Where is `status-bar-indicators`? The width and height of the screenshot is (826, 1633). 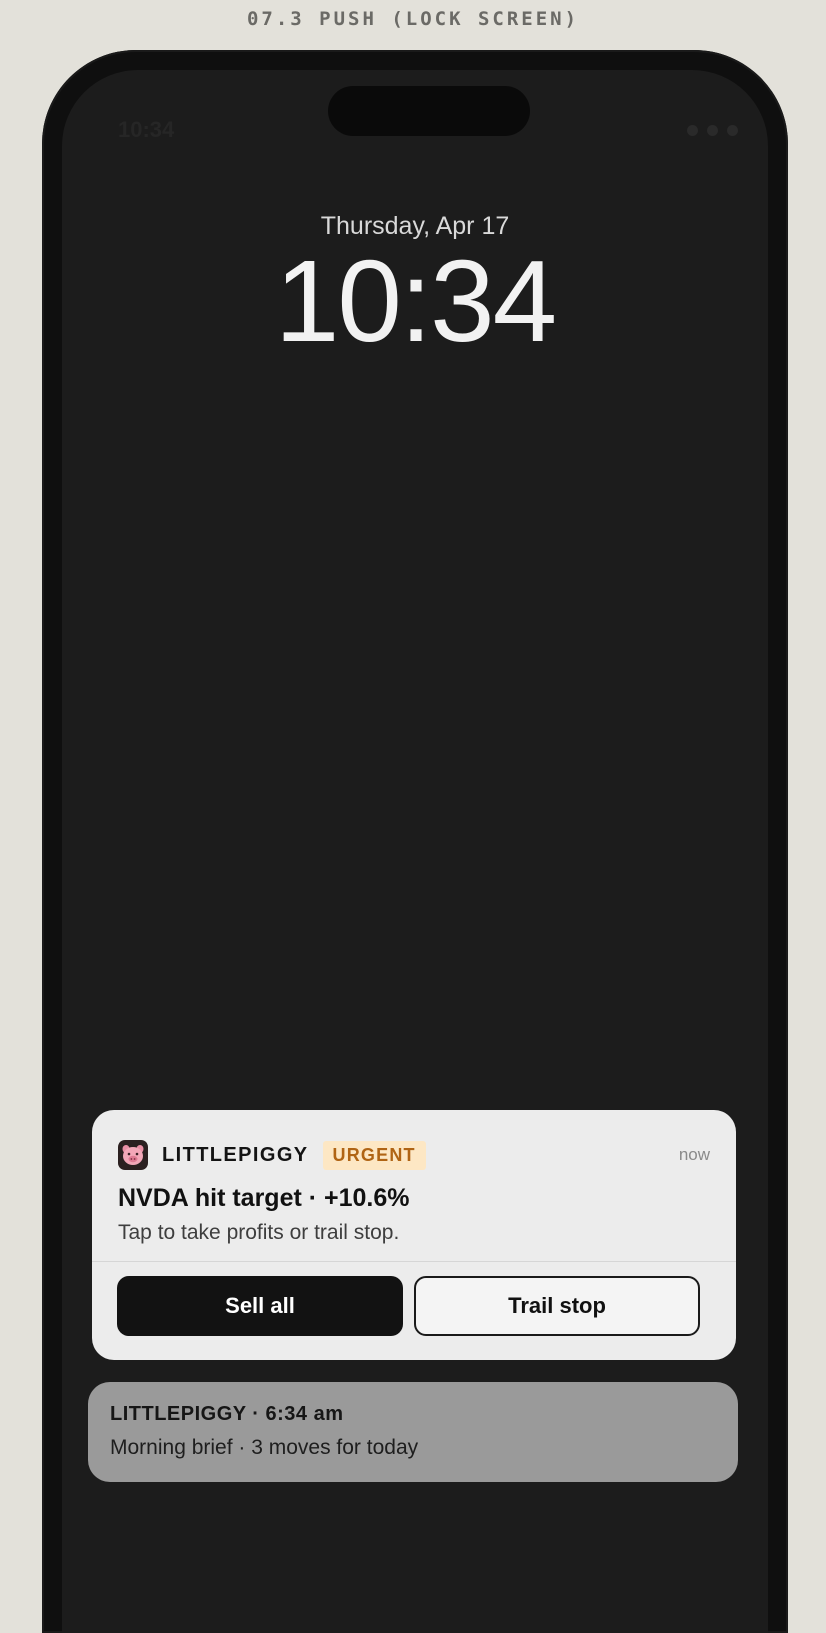 status-bar-indicators is located at coordinates (712, 130).